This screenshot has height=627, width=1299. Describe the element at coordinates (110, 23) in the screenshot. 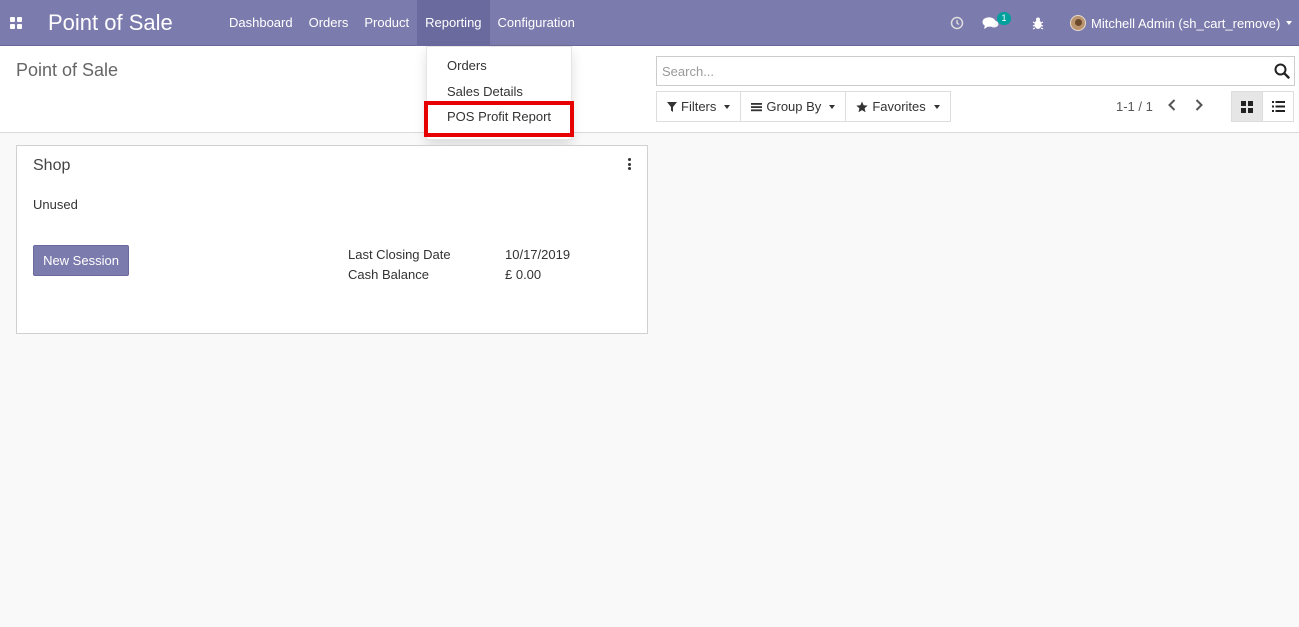

I see `app-brand: Point of Sale` at that location.